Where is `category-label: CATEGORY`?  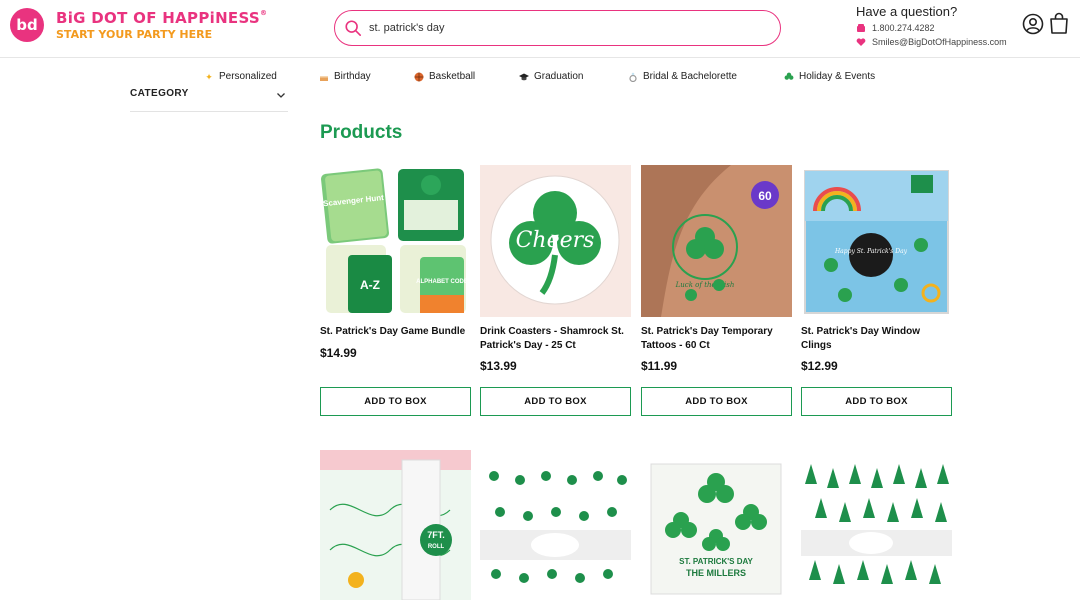
category-label: CATEGORY is located at coordinates (159, 93).